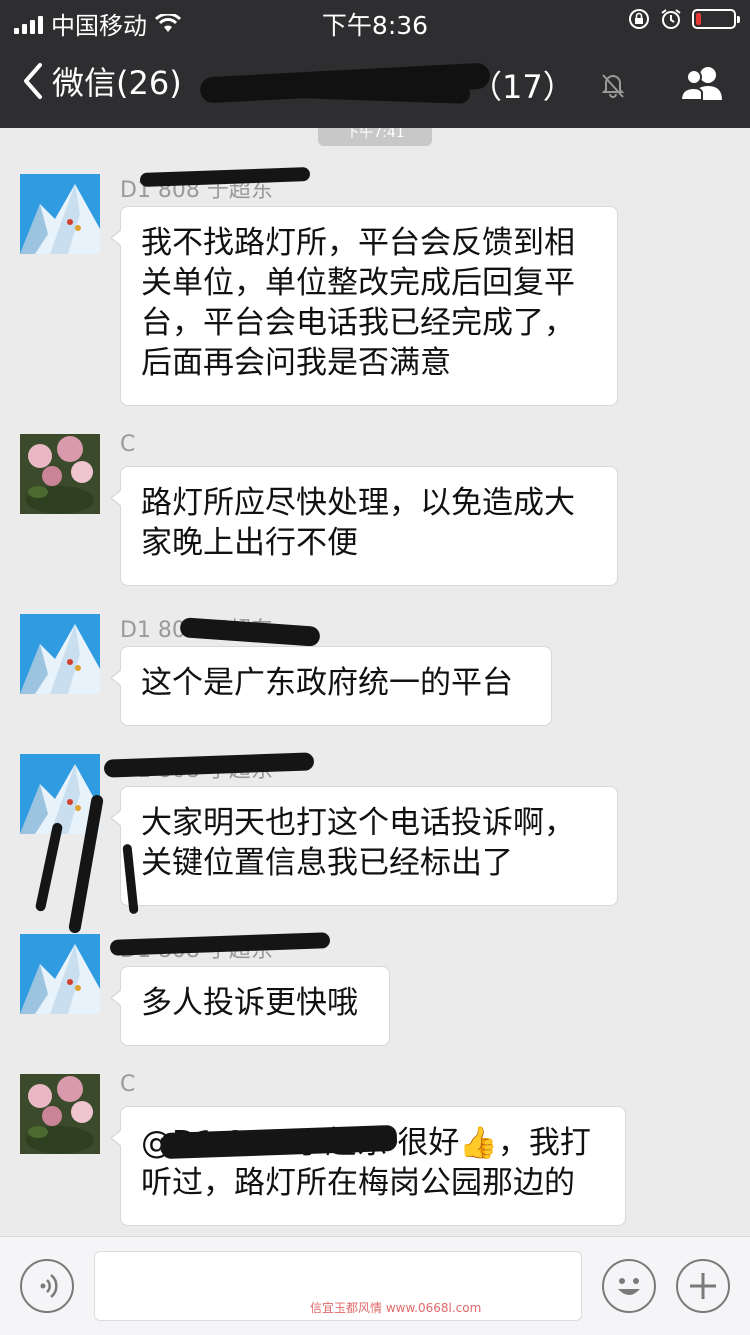 The height and width of the screenshot is (1335, 750). What do you see at coordinates (249, 543) in the screenshot?
I see `message-text: 家晚上出行不便` at bounding box center [249, 543].